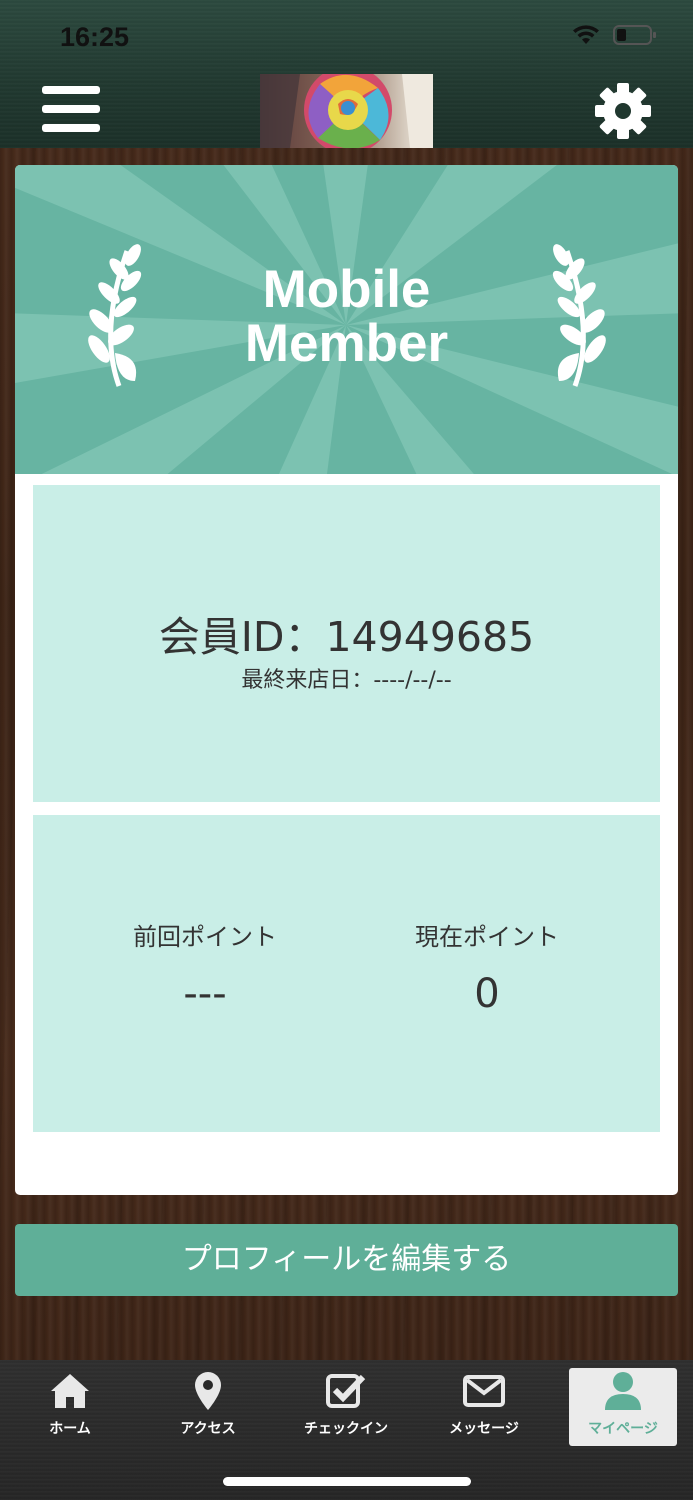 The image size is (693, 1500). Describe the element at coordinates (623, 1429) in the screenshot. I see `tab-mypage-label: マイページ` at that location.